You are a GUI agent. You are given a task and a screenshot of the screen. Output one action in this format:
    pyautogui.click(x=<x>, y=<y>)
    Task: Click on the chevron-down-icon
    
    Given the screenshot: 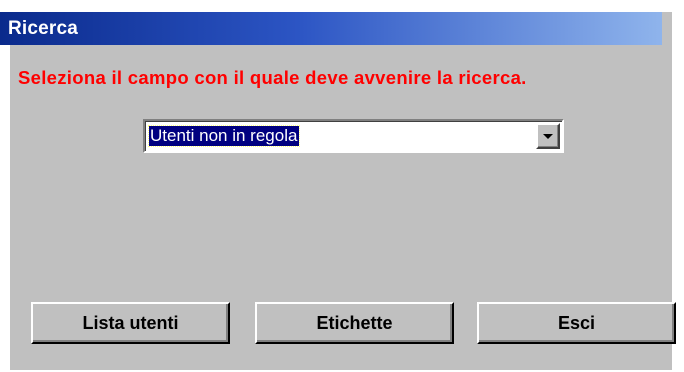 What is the action you would take?
    pyautogui.click(x=548, y=136)
    